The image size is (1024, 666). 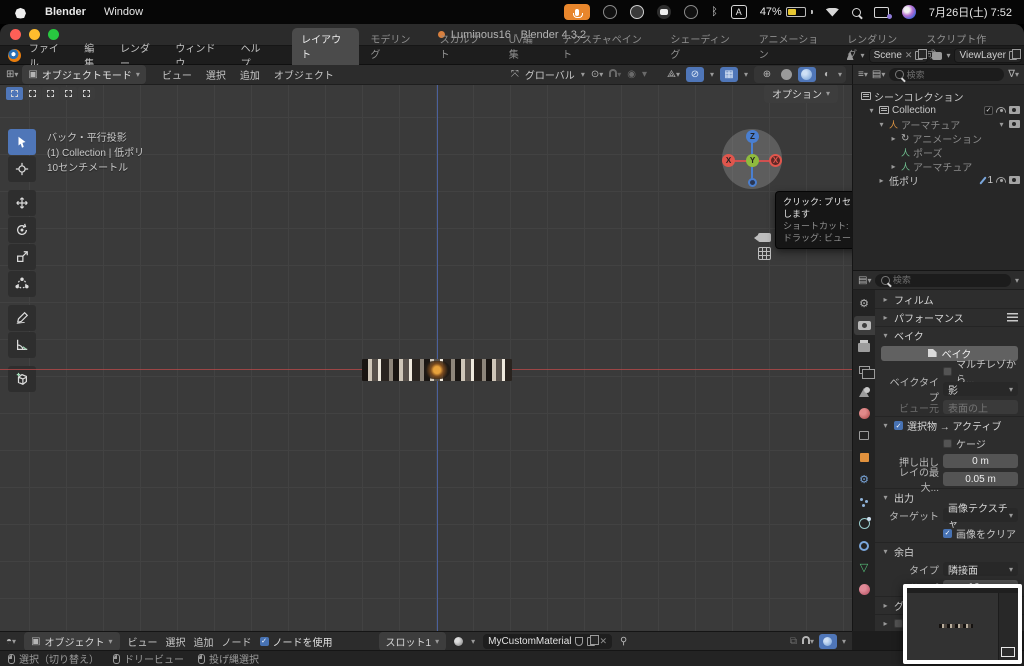 I want to click on shader-overlay-chevron: ▾, so click(x=844, y=641).